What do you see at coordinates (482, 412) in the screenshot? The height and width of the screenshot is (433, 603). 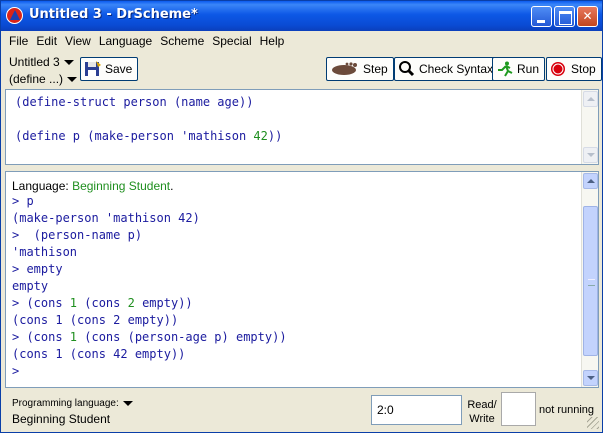 I see `read-write-label: Read/Write` at bounding box center [482, 412].